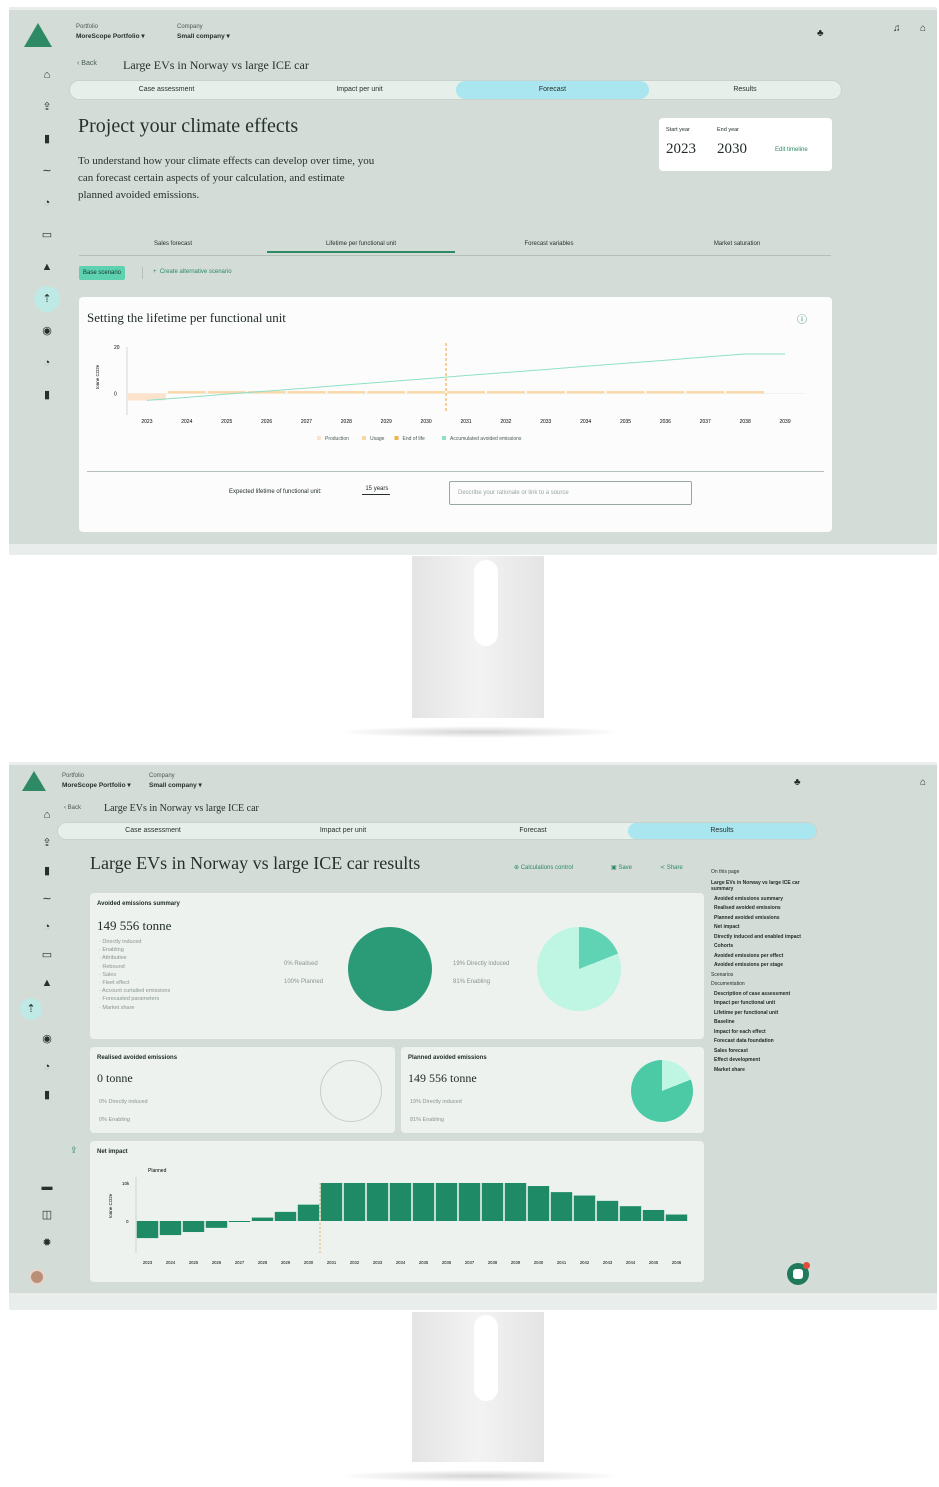  Describe the element at coordinates (47, 1187) in the screenshot. I see `chat-icon: ▬` at that location.